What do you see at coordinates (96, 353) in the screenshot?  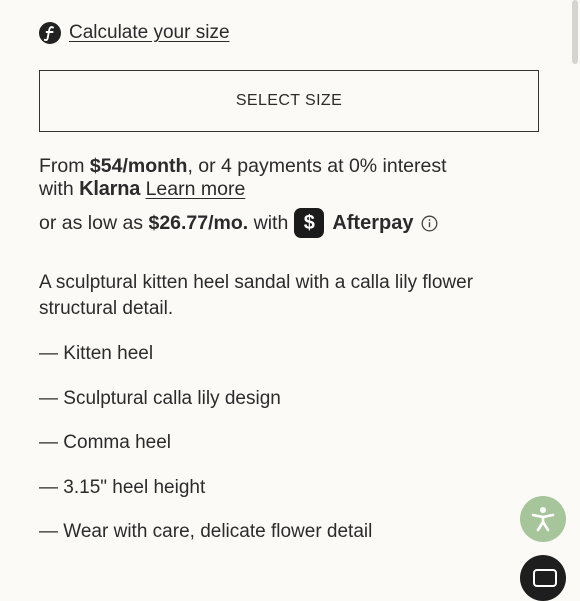 I see `feature-item: — Kitten heel` at bounding box center [96, 353].